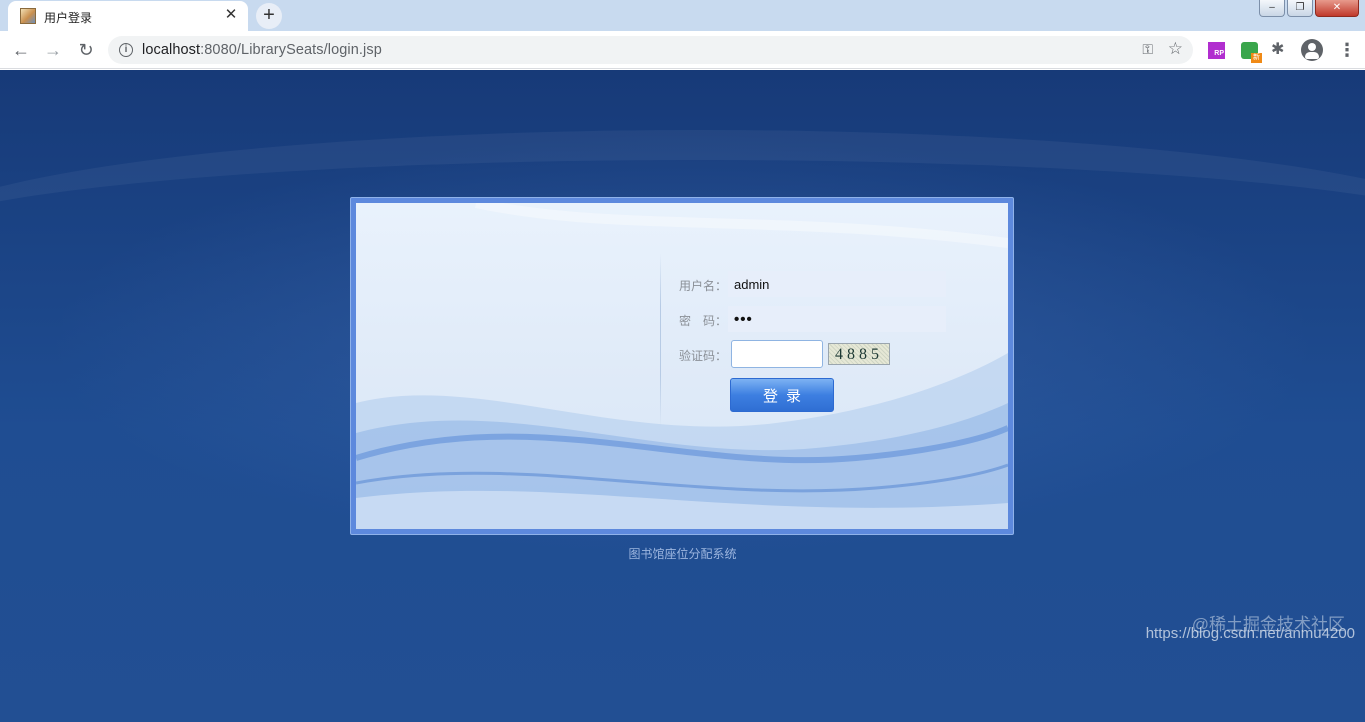 This screenshot has height=722, width=1365. I want to click on captcha-input, so click(777, 354).